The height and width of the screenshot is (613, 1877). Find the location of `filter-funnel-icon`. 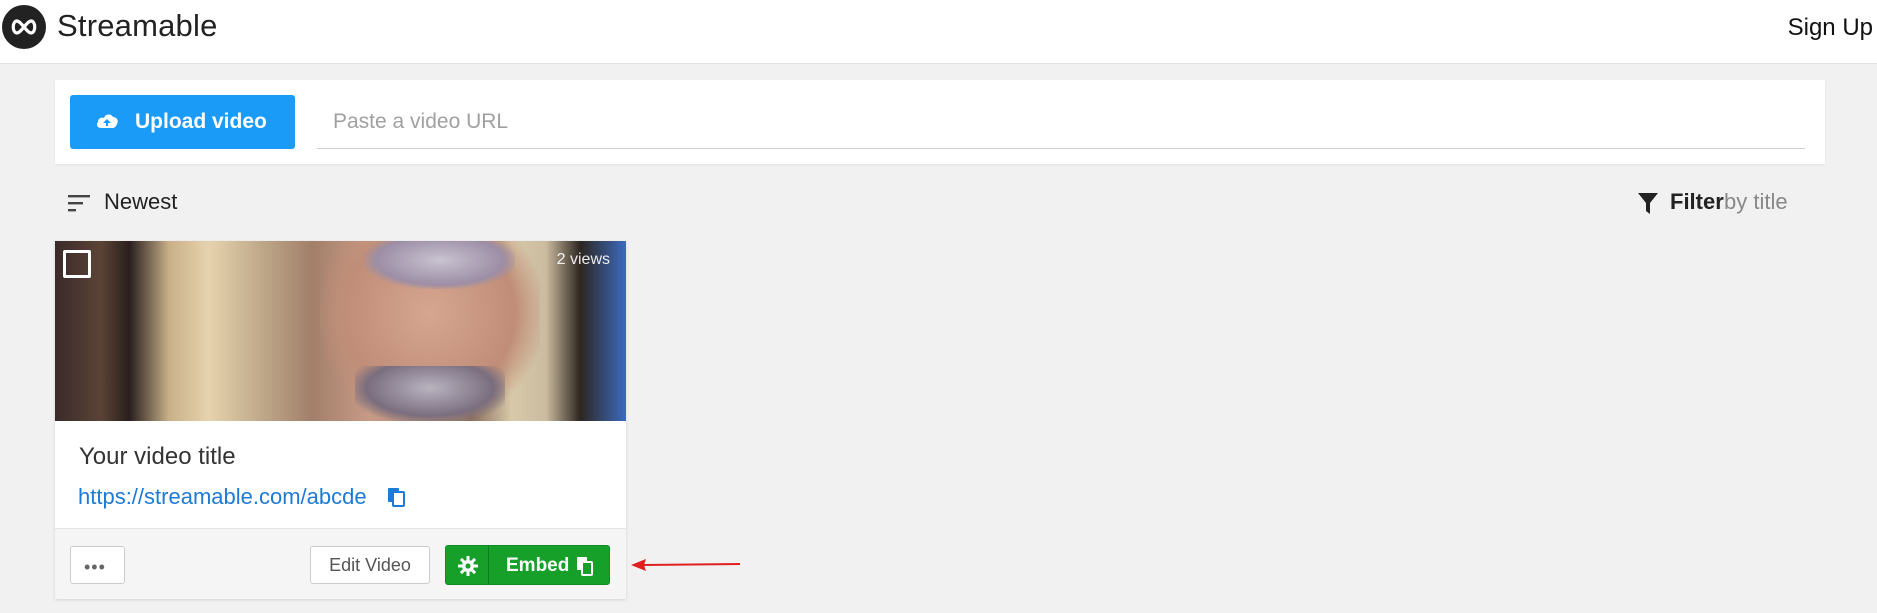

filter-funnel-icon is located at coordinates (1648, 206).